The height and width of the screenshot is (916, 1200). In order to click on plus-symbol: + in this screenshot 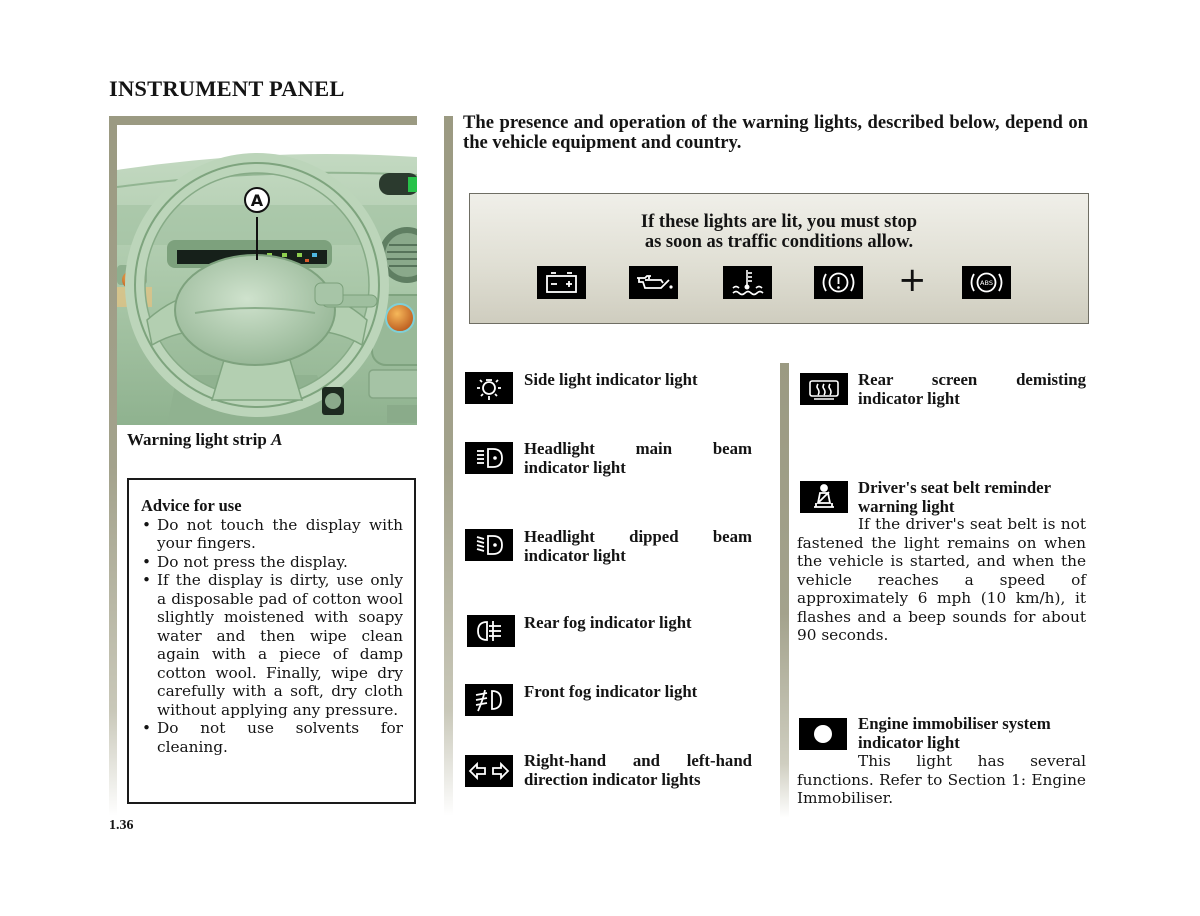, I will do `click(912, 280)`.